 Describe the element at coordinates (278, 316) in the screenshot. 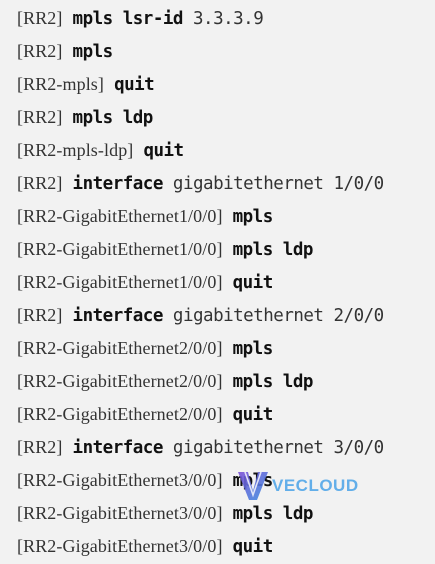

I see `cli-args: gigabitethernet 2/0/0` at that location.